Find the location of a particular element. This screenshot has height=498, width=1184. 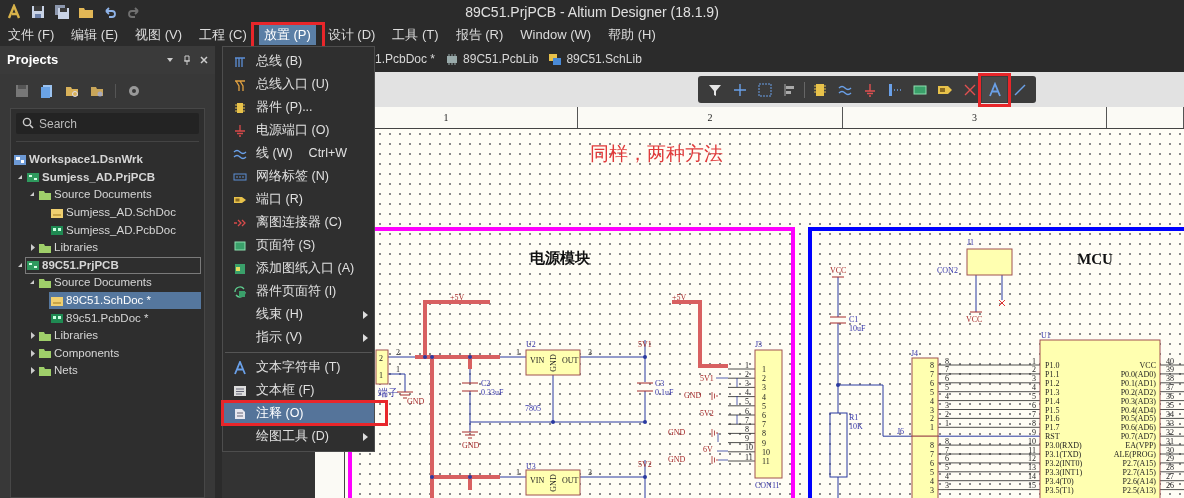

search-field: Search is located at coordinates (107, 123).